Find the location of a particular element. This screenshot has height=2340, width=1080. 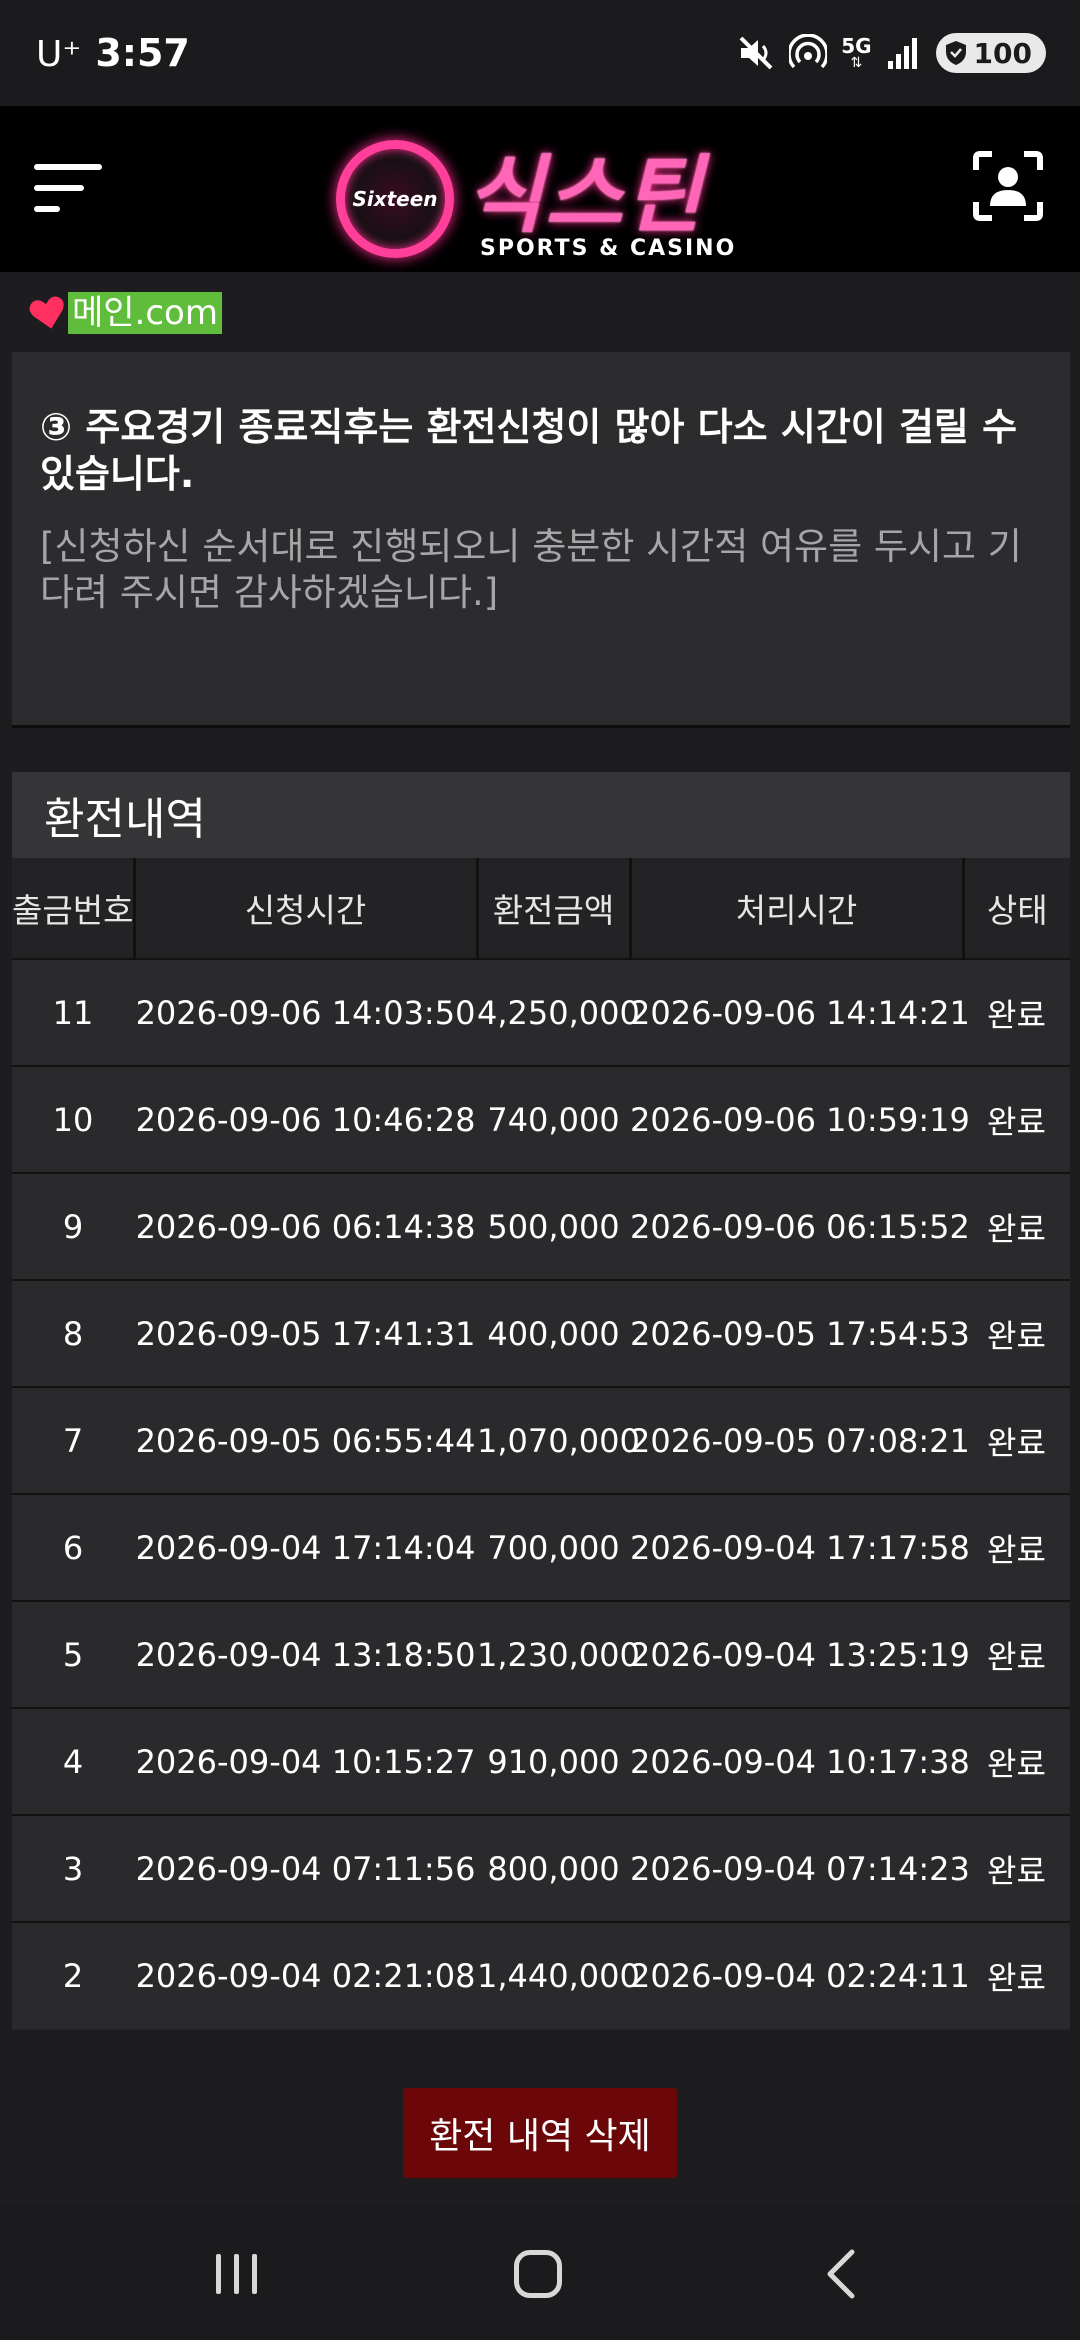

data-arrows: ⇅ is located at coordinates (856, 63).